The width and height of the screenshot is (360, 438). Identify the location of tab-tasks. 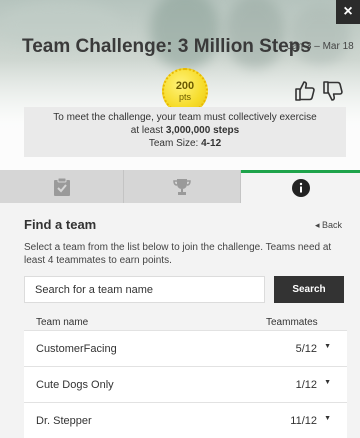
(62, 186).